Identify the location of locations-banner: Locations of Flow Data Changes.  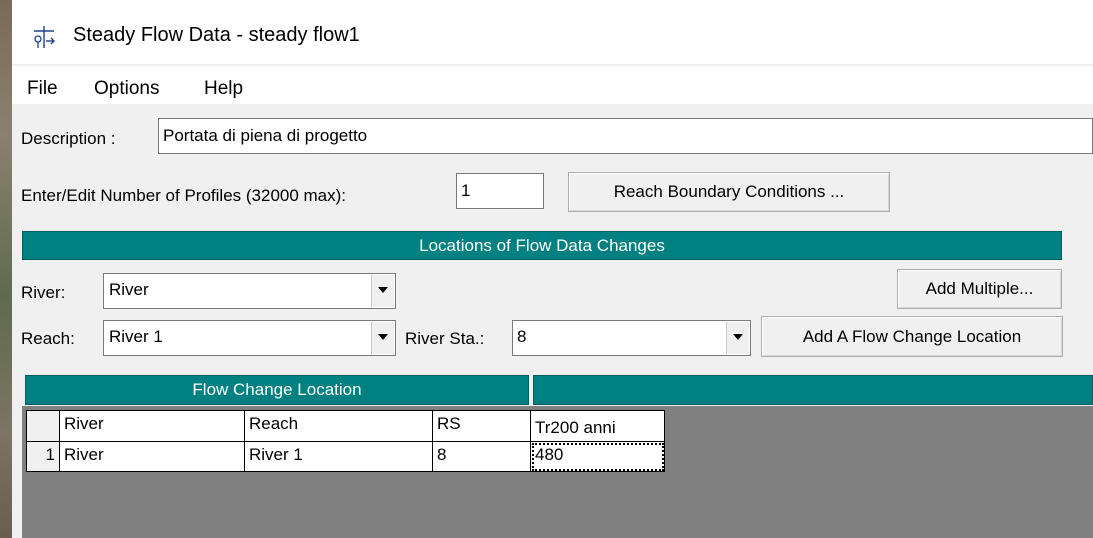
(542, 245).